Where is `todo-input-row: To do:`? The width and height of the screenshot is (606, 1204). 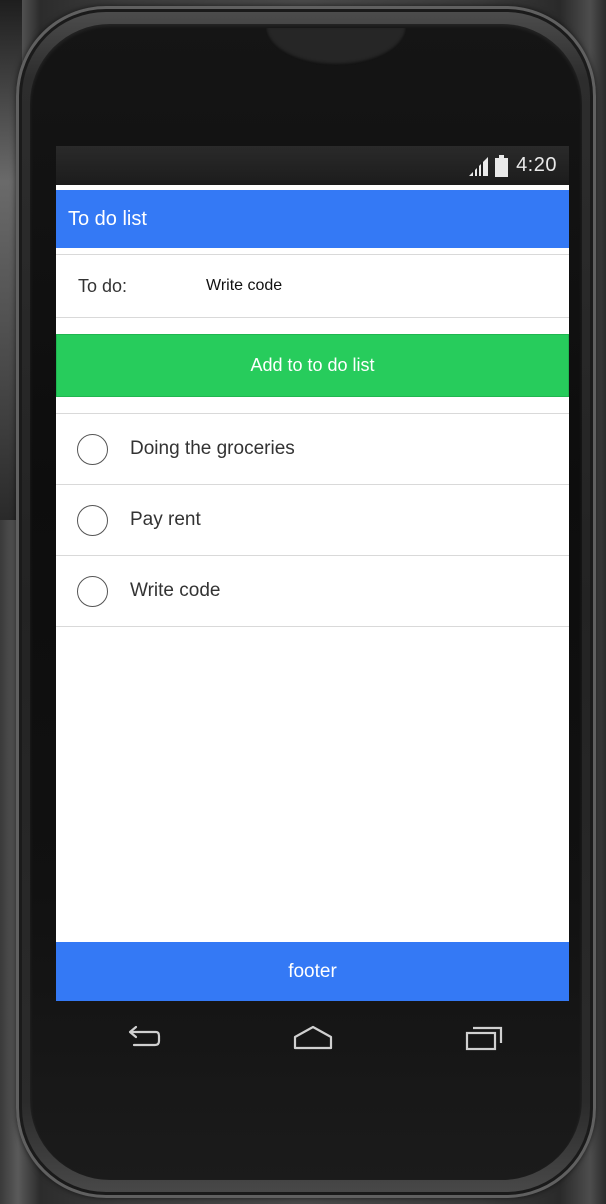
todo-input-row: To do: is located at coordinates (312, 286).